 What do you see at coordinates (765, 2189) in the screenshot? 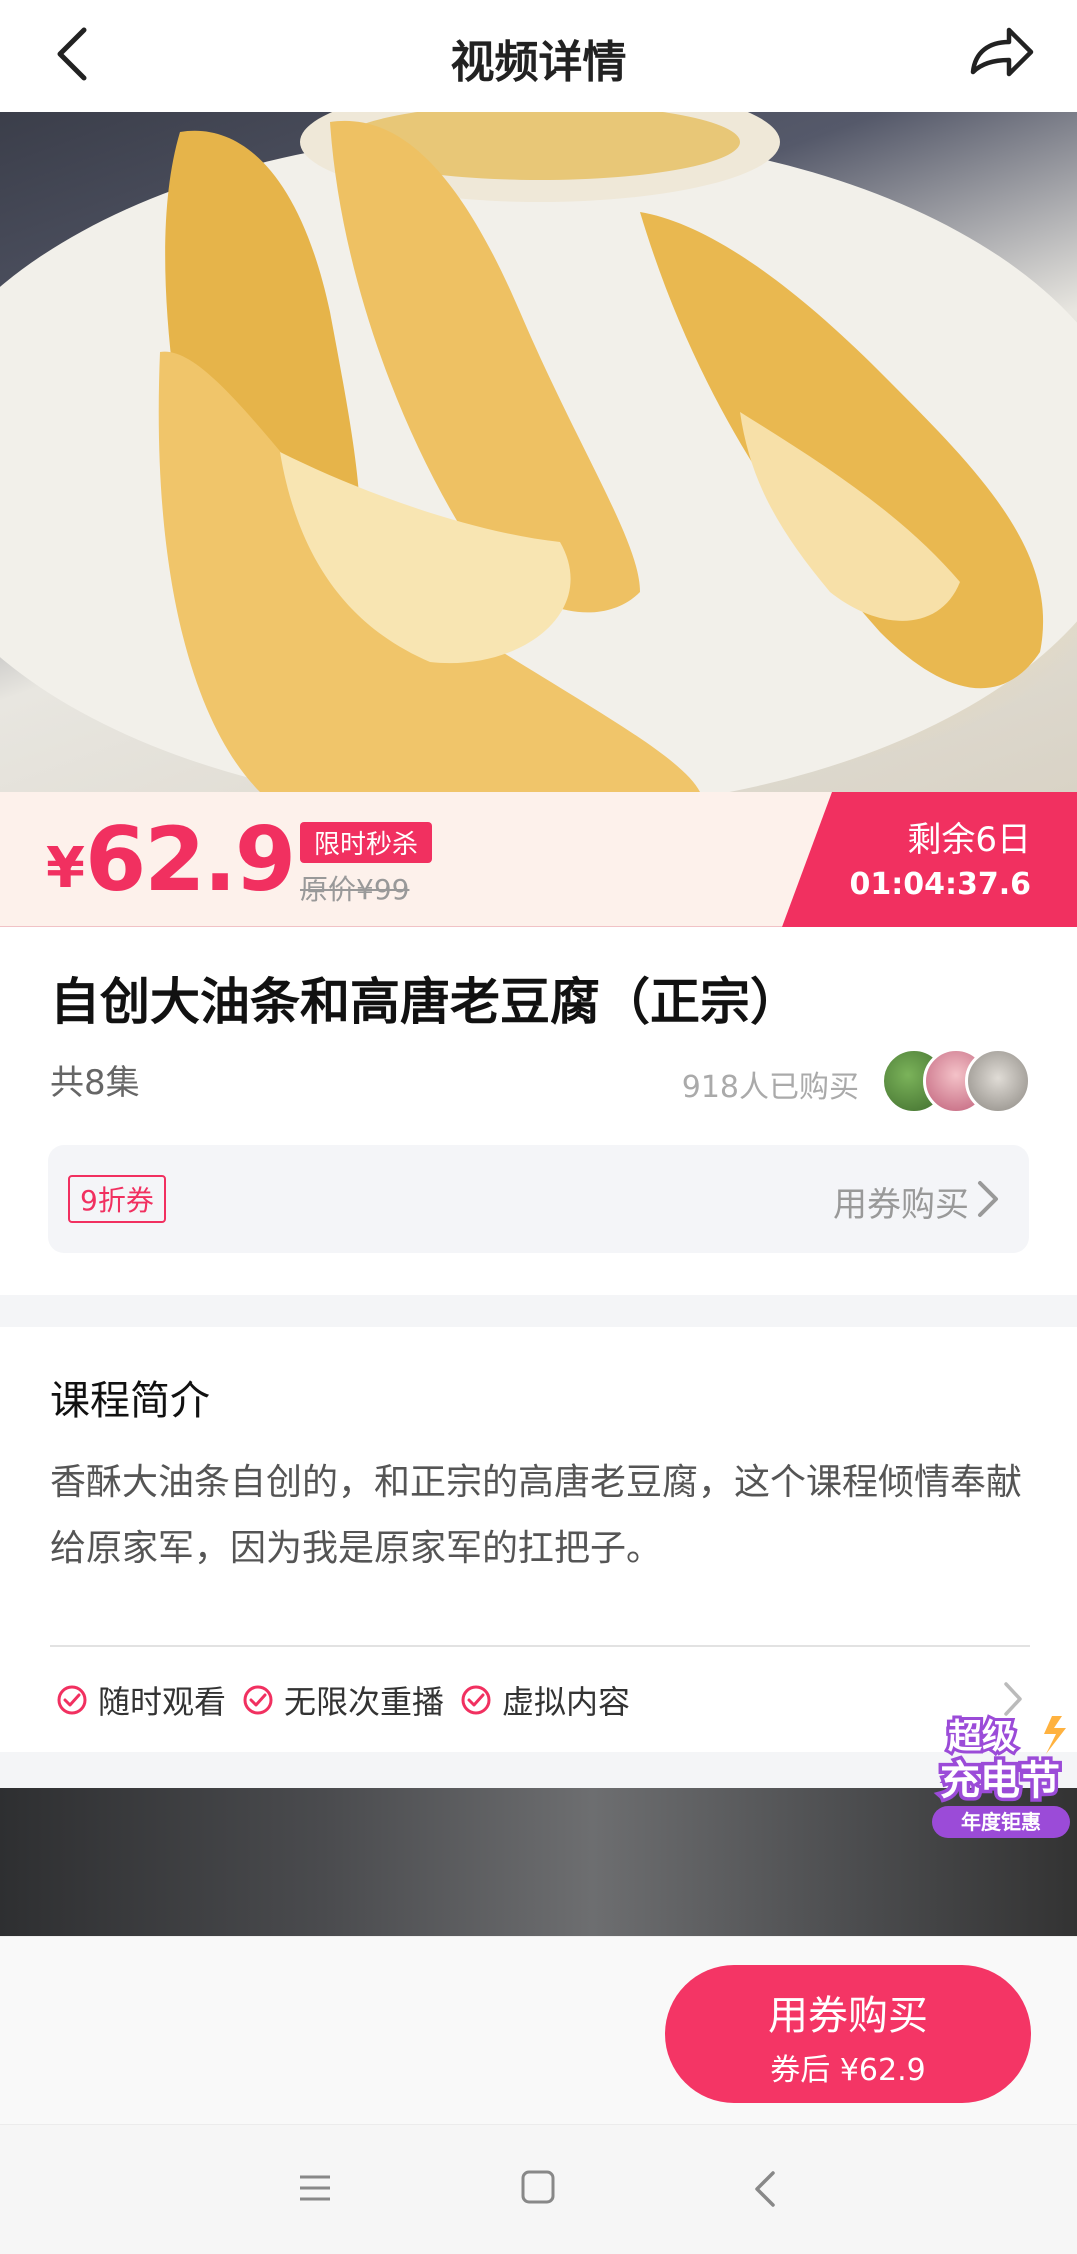
I see `back-icon` at bounding box center [765, 2189].